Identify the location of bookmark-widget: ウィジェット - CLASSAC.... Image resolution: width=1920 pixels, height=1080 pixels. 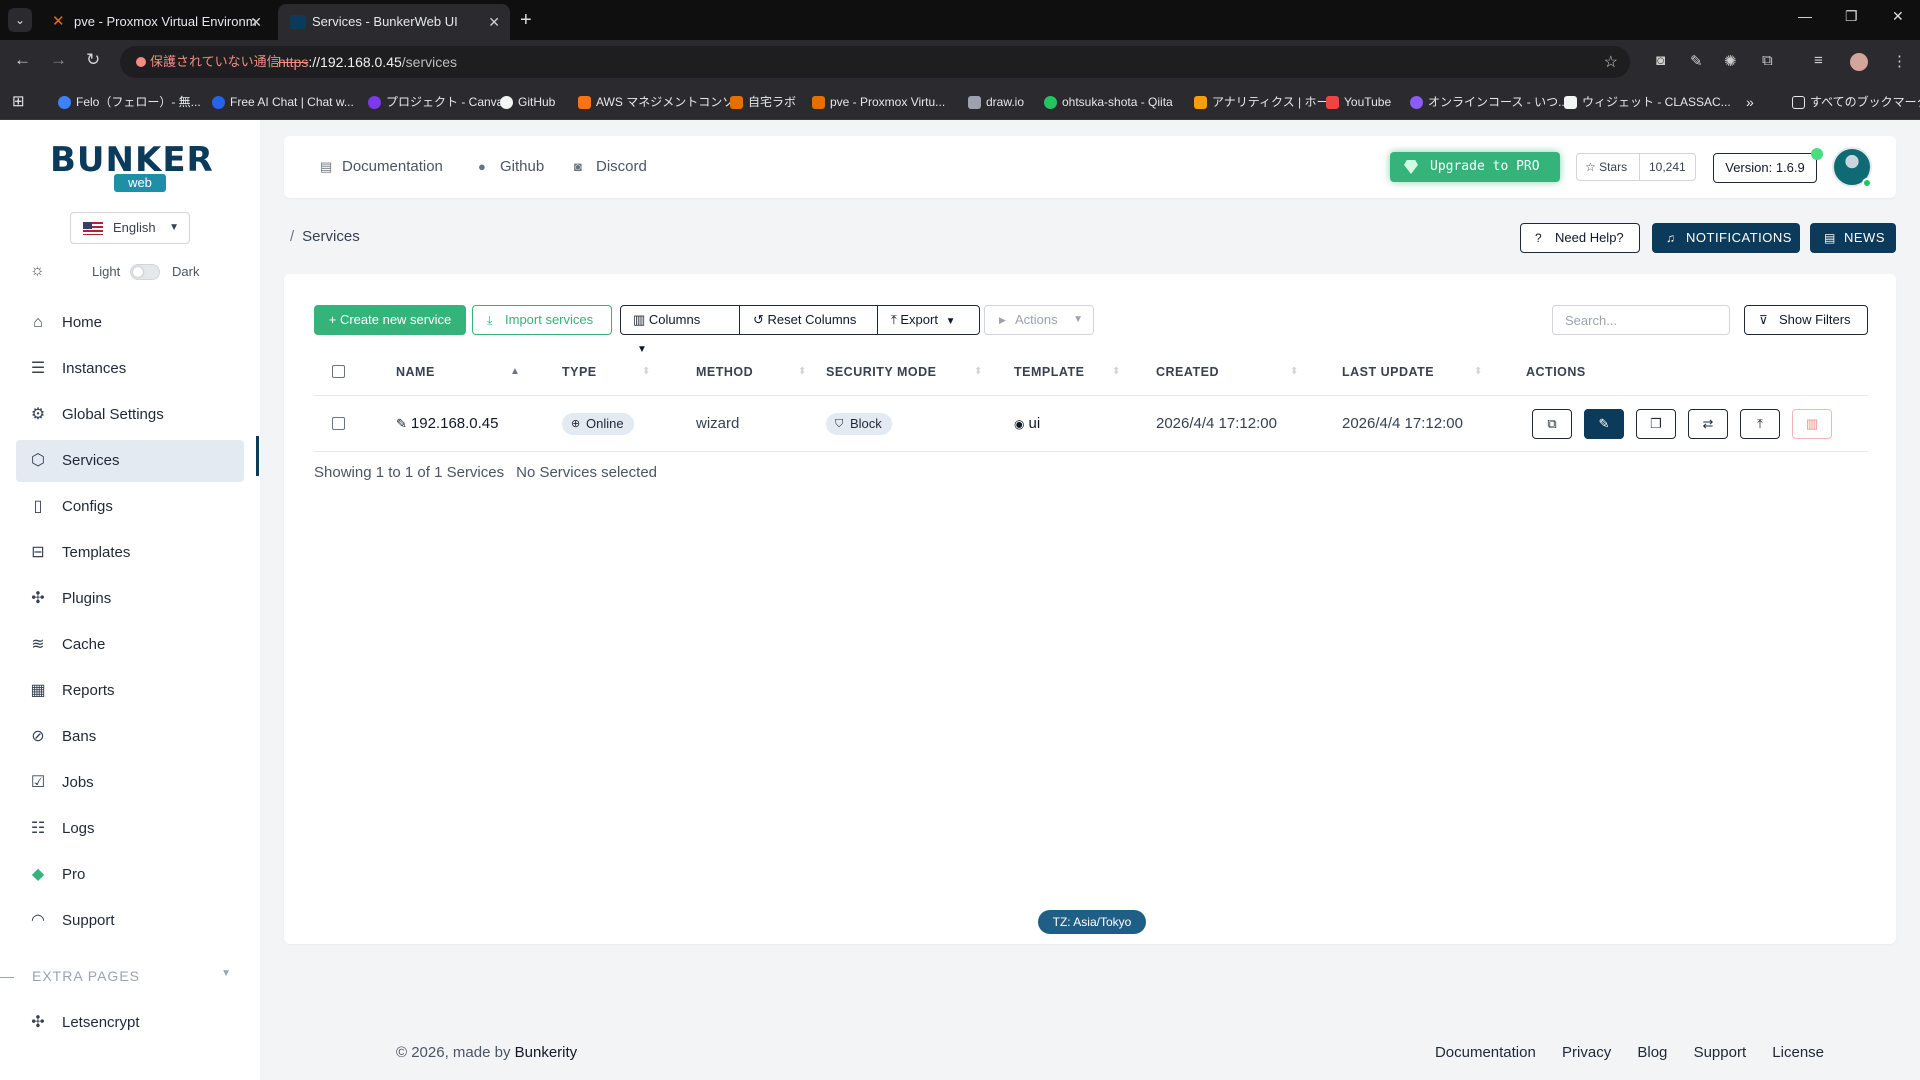
(1647, 102).